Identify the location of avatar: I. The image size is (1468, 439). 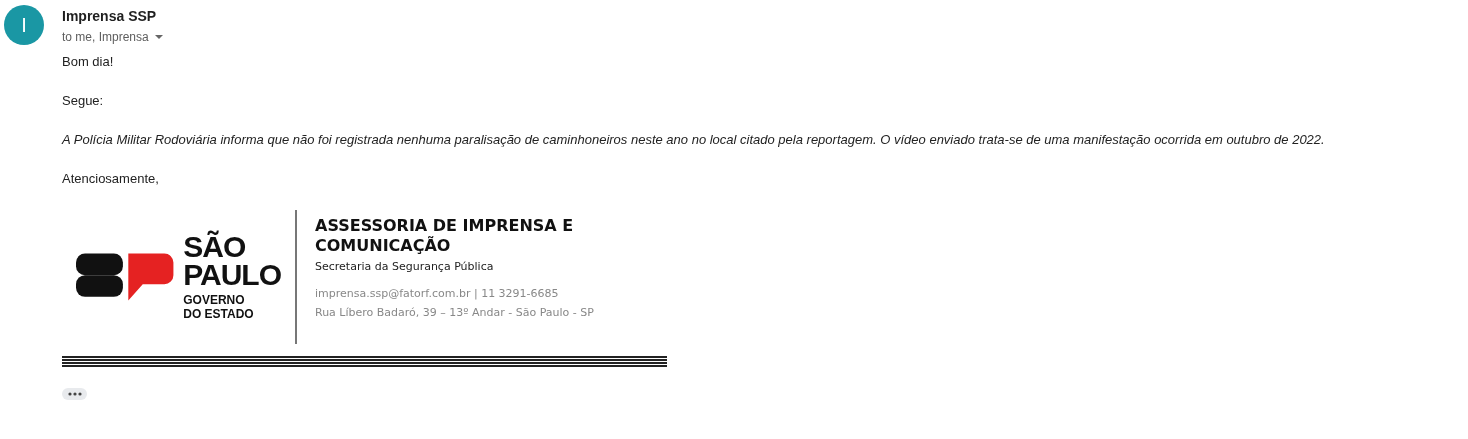
(24, 25).